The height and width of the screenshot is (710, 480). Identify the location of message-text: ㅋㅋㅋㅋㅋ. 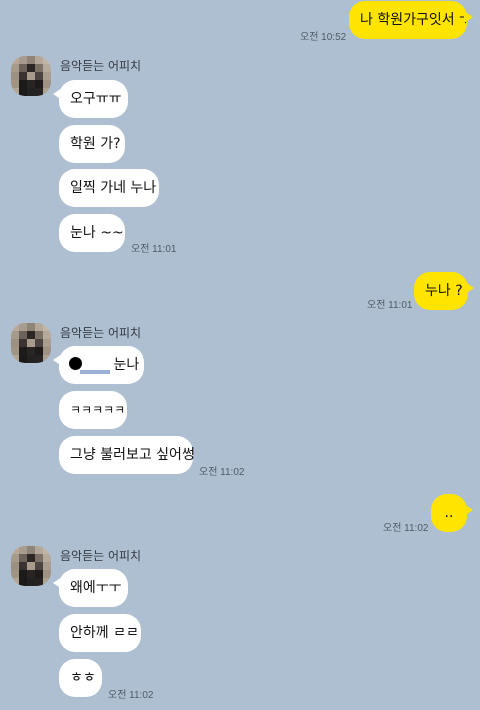
(98, 410).